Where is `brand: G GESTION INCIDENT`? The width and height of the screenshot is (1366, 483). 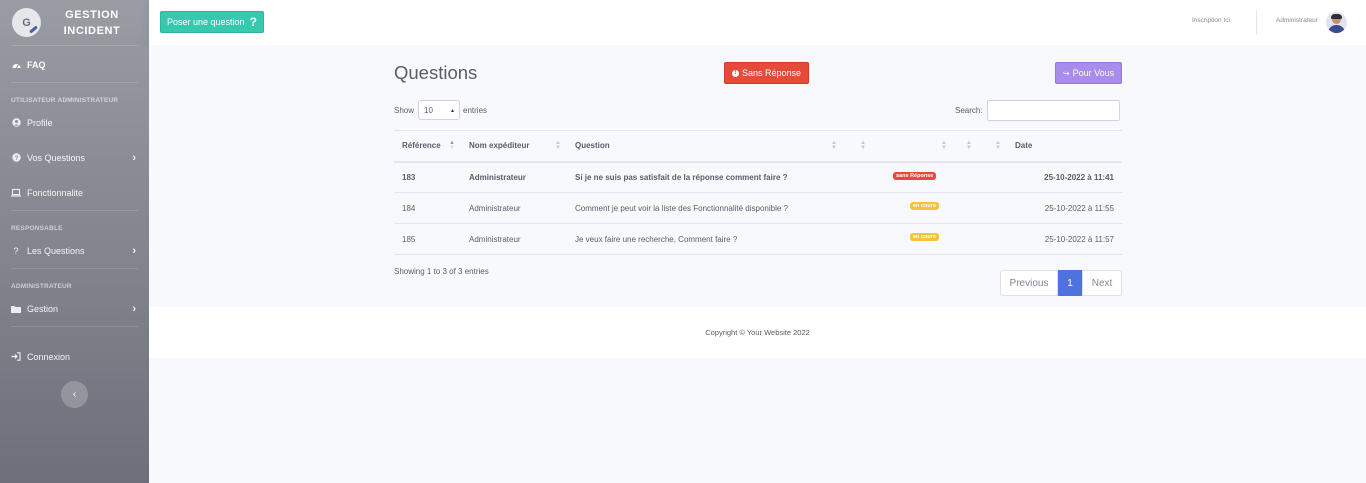
brand: G GESTION INCIDENT is located at coordinates (74, 22).